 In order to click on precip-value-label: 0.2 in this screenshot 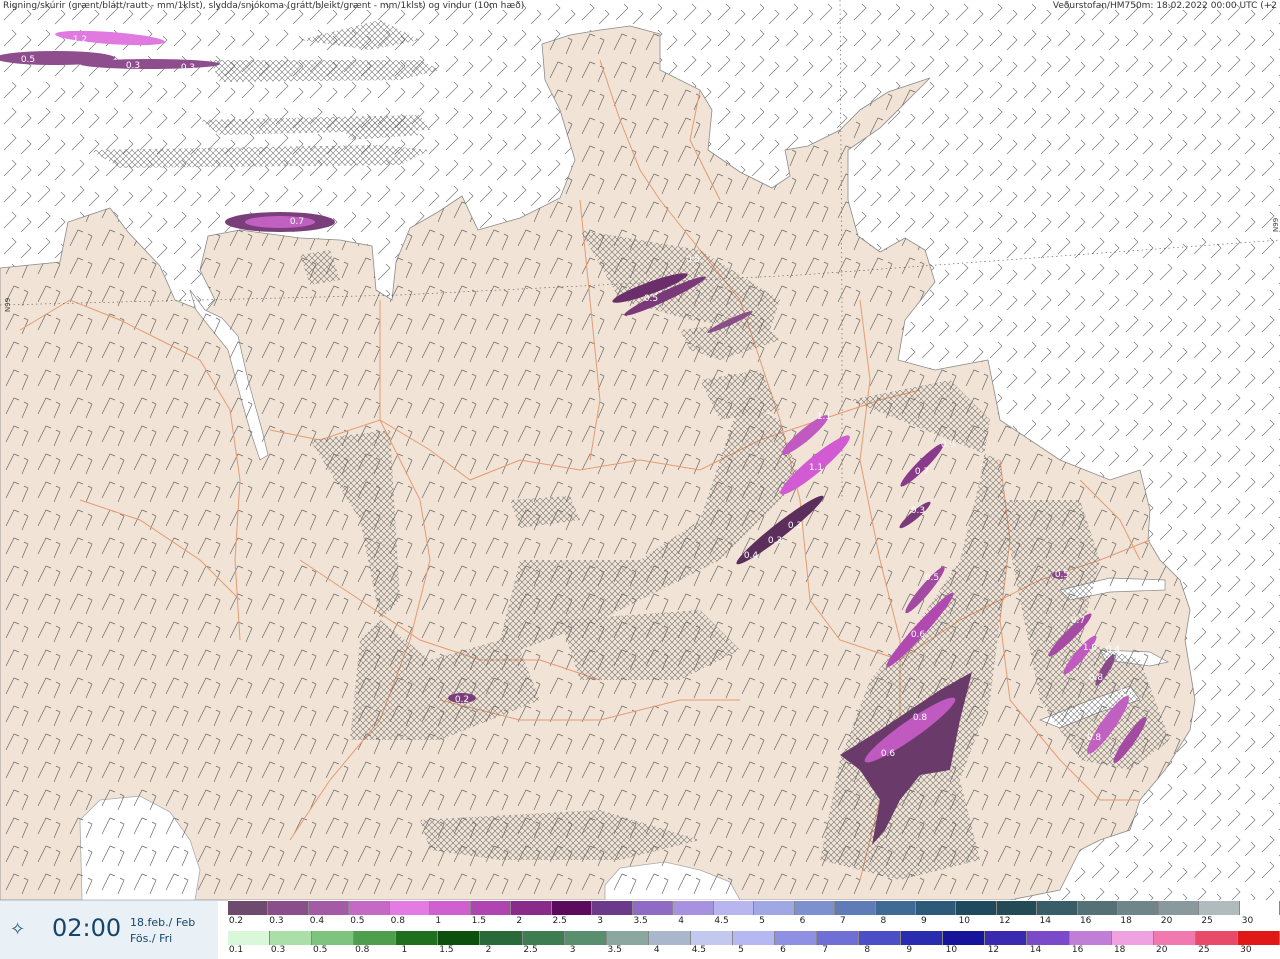, I will do `click(462, 700)`.